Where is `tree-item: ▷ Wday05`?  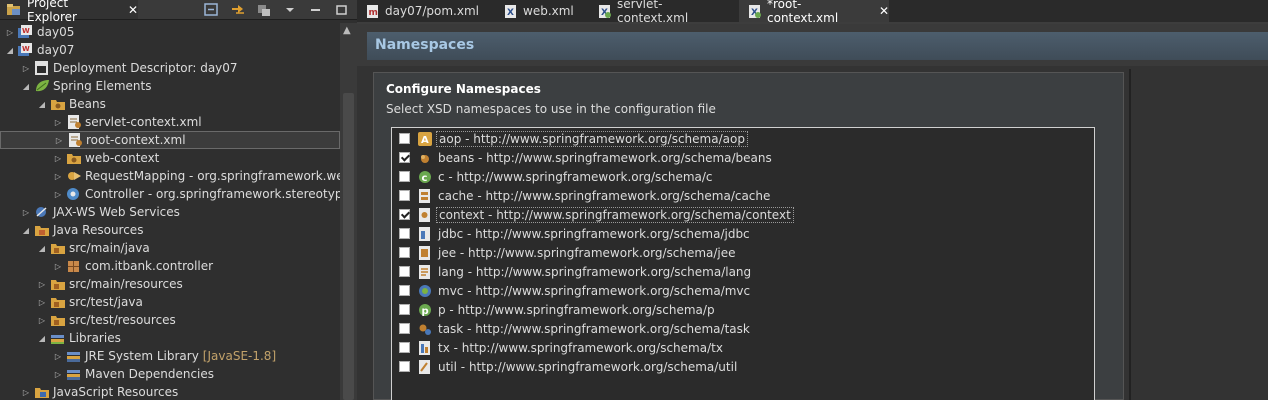
tree-item: ▷ Wday05 is located at coordinates (170, 32).